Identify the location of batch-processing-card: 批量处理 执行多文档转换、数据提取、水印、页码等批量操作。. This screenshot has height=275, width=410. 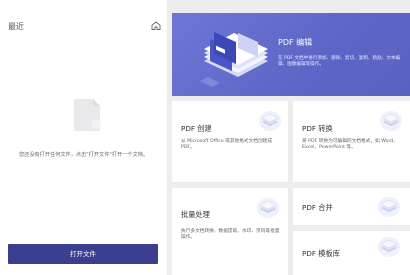
(230, 231).